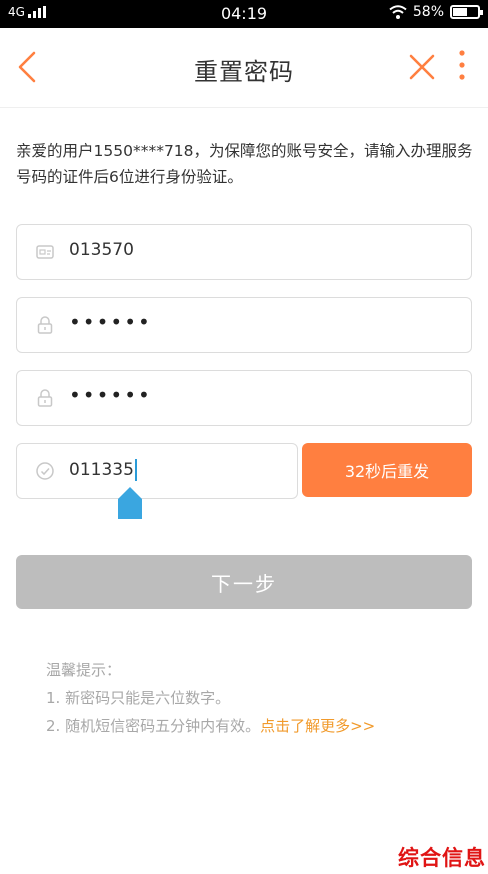 This screenshot has width=488, height=874. Describe the element at coordinates (442, 858) in the screenshot. I see `watermark: 综合信息` at that location.